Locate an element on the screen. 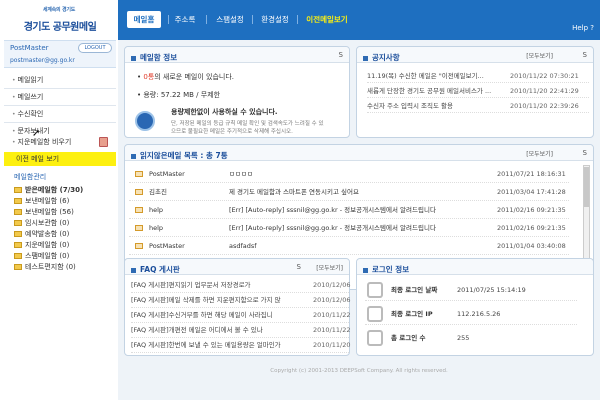 Image resolution: width=600 pixels, height=400 pixels. login-value: 255 is located at coordinates (463, 338).